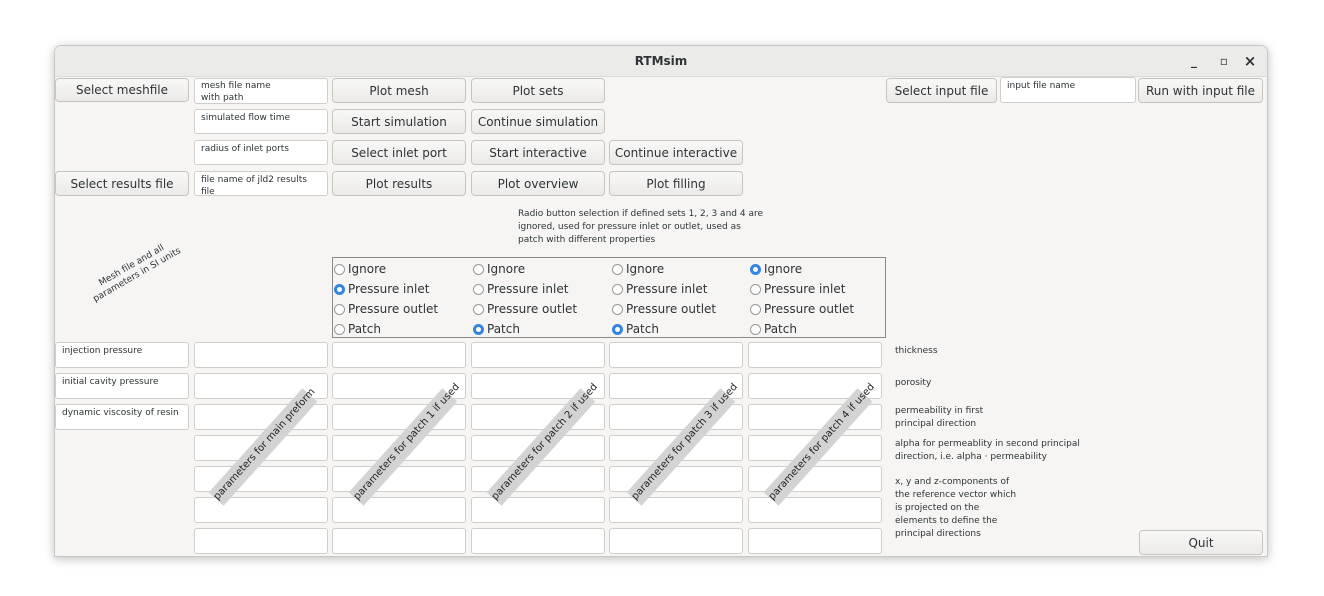 Image resolution: width=1324 pixels, height=596 pixels. I want to click on plot-overview-button: Plot overview, so click(538, 183).